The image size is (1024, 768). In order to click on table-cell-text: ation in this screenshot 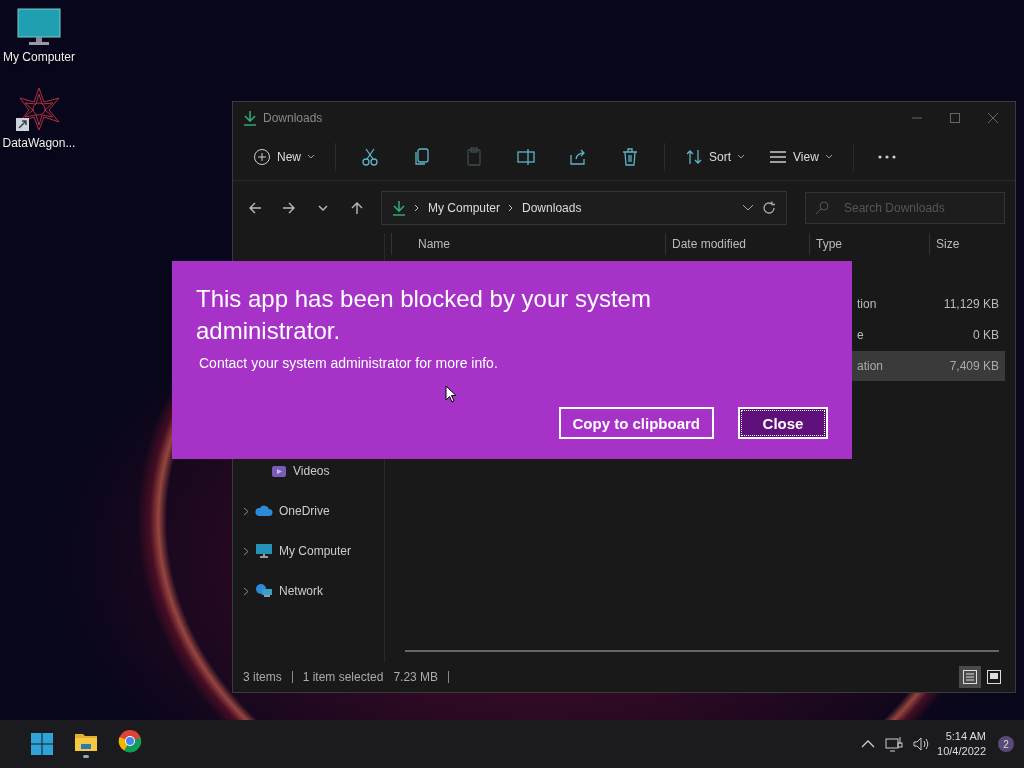, I will do `click(871, 366)`.